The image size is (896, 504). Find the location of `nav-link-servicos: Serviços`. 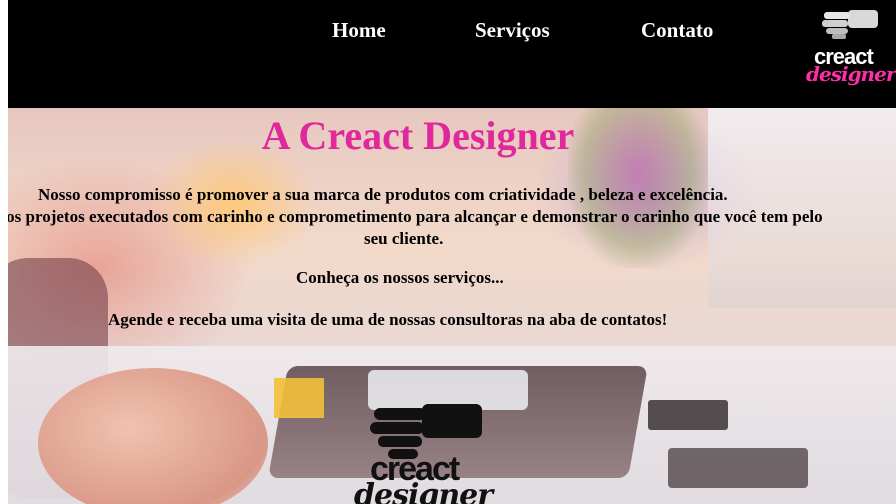

nav-link-servicos: Serviços is located at coordinates (512, 30).